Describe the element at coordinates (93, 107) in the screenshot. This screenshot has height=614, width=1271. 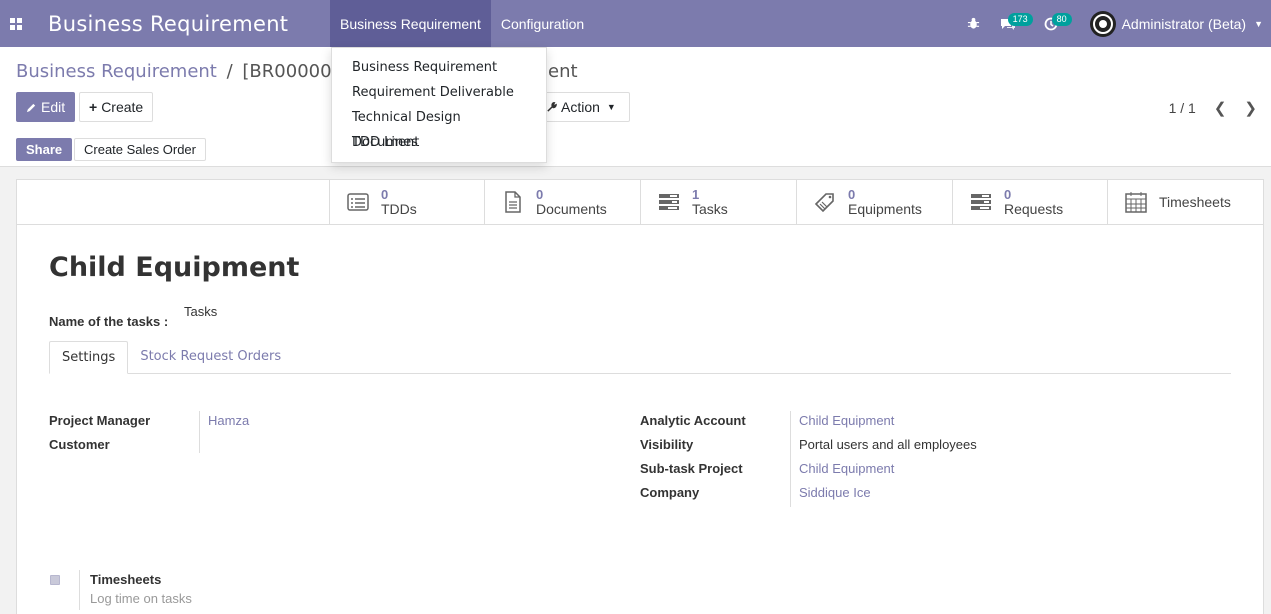
I see `plus-icon: +` at that location.